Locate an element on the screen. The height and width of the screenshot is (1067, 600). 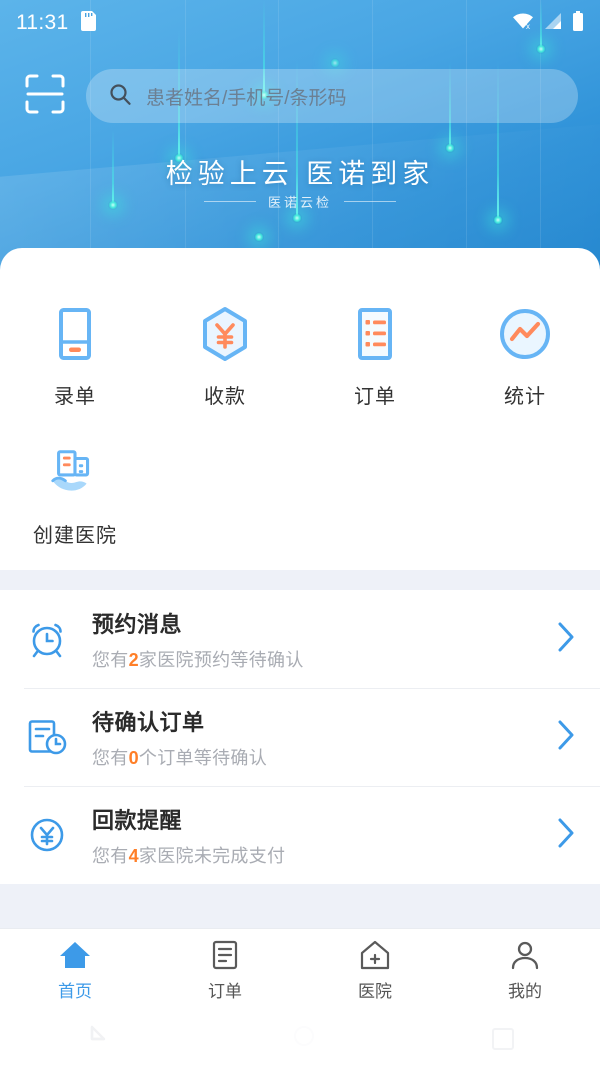
quick-action-tong-ji: 统计 is located at coordinates (525, 361).